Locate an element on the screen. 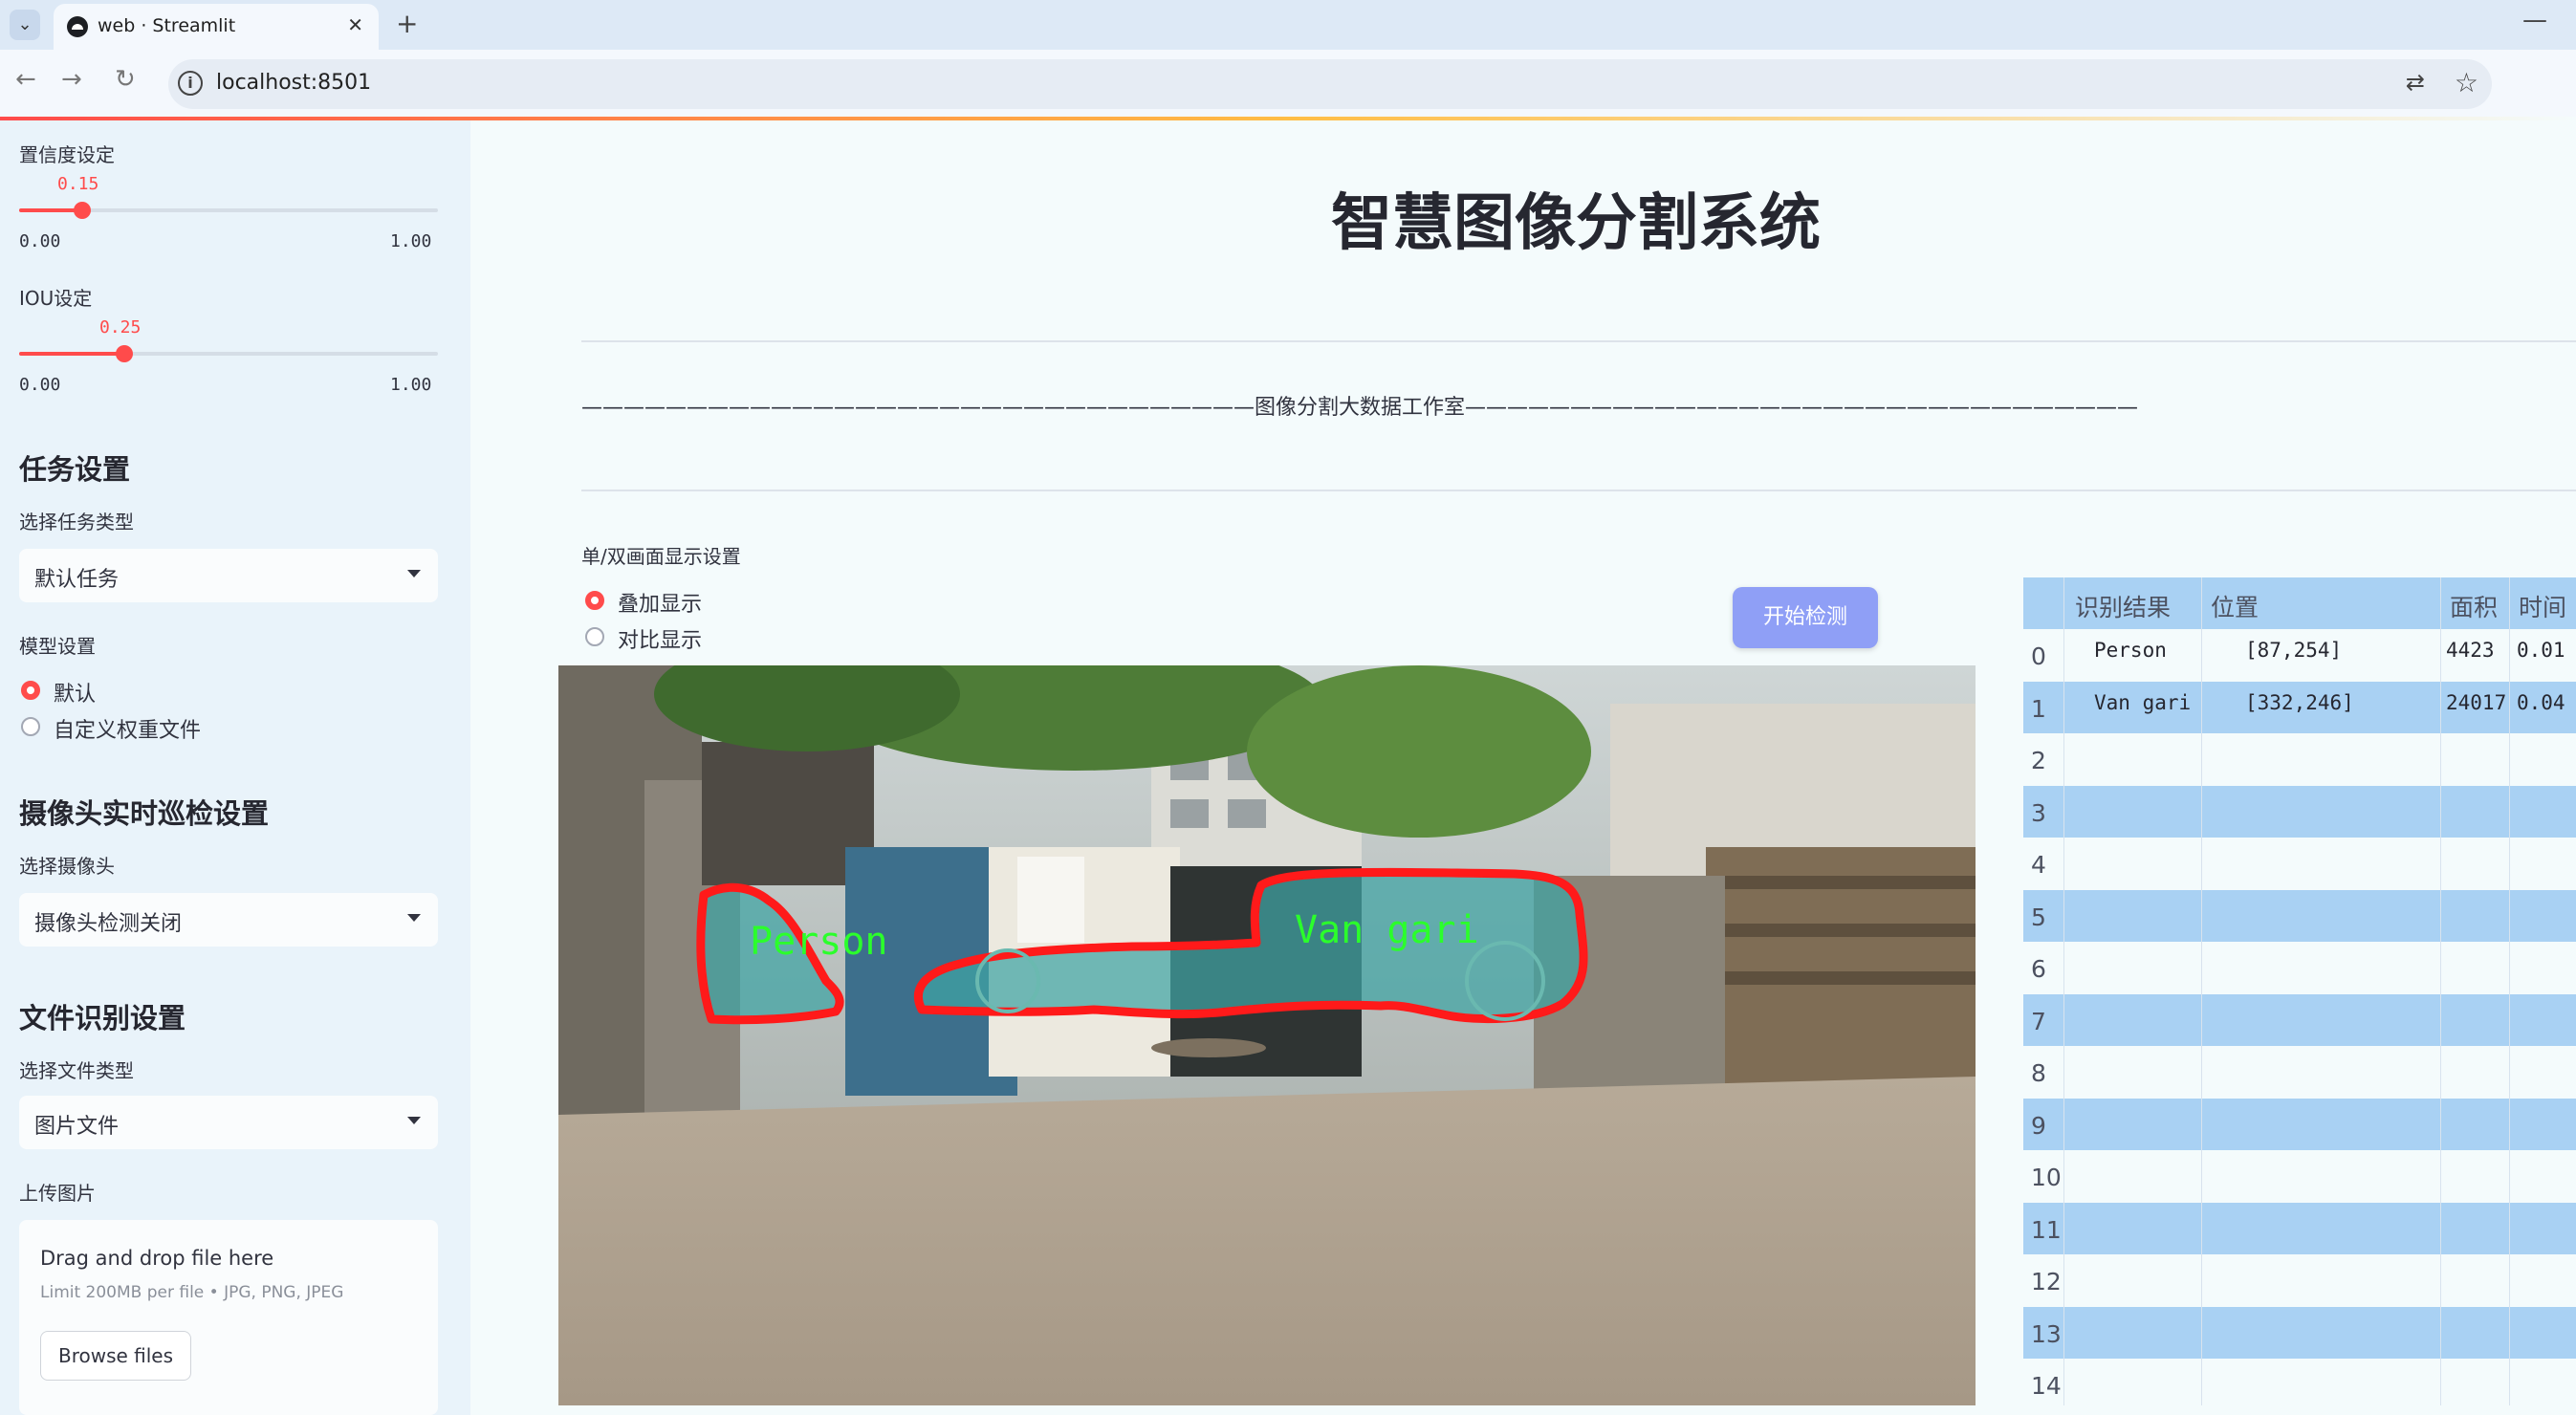 The image size is (2576, 1415). display-mode-label: 单/双画面显示设置 is located at coordinates (661, 556).